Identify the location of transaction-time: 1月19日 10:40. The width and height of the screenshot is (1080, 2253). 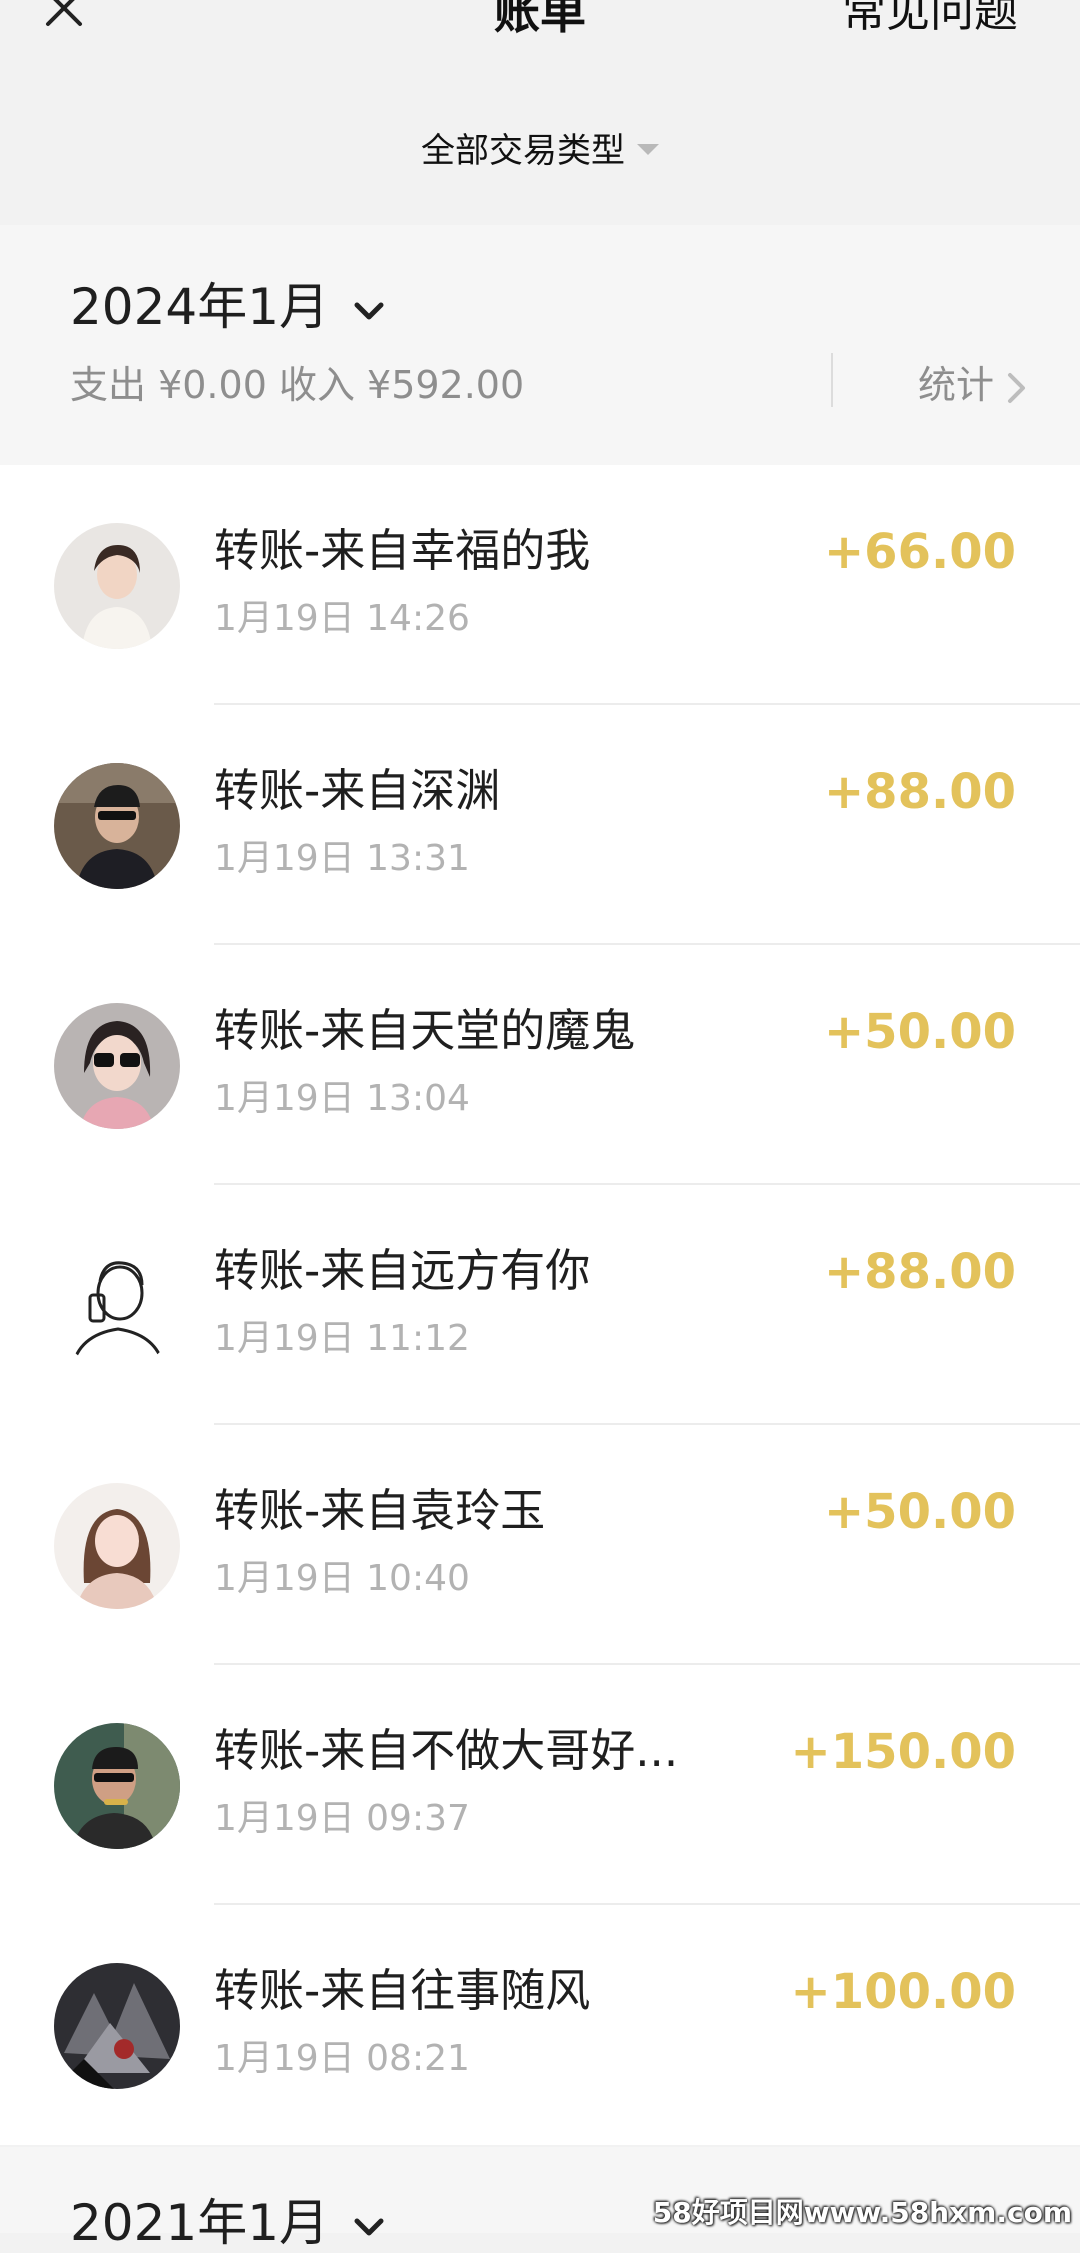
(342, 1578).